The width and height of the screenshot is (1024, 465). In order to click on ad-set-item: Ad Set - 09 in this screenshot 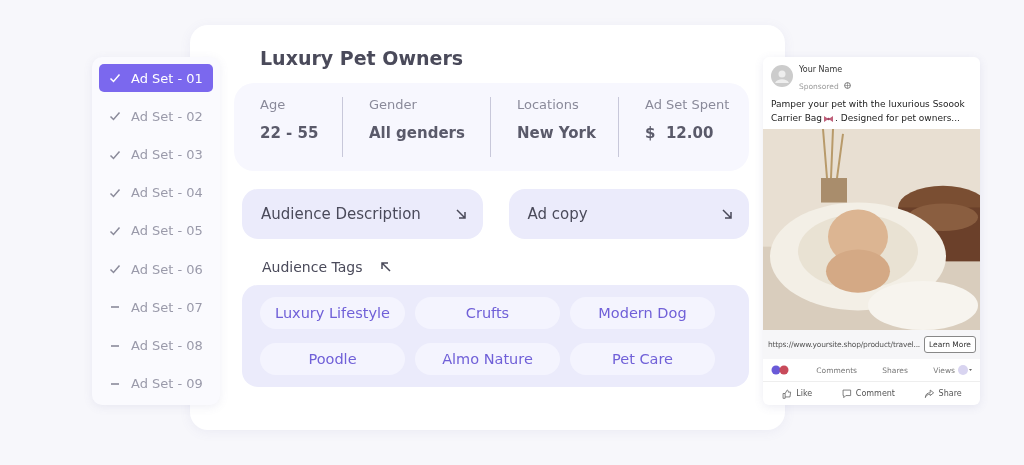, I will do `click(156, 383)`.